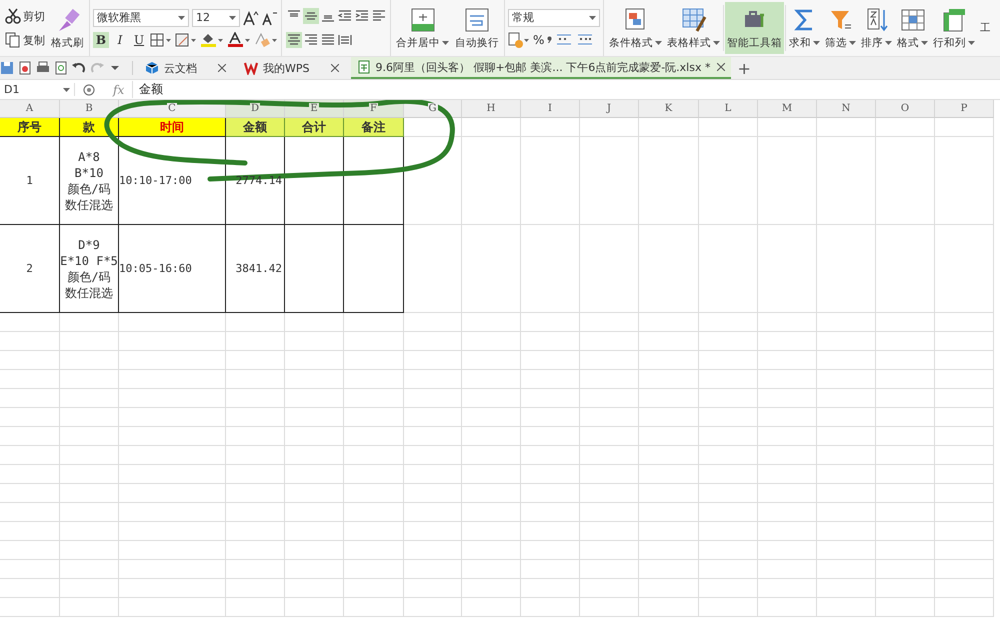  I want to click on column-header: N, so click(846, 108).